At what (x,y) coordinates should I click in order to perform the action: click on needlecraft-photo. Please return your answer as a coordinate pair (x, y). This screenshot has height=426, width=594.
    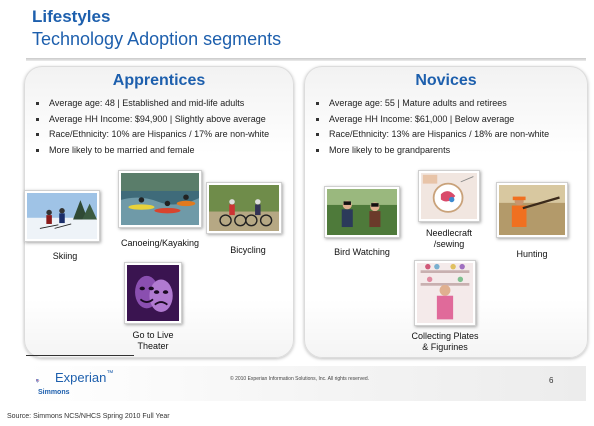
    Looking at the image, I should click on (449, 196).